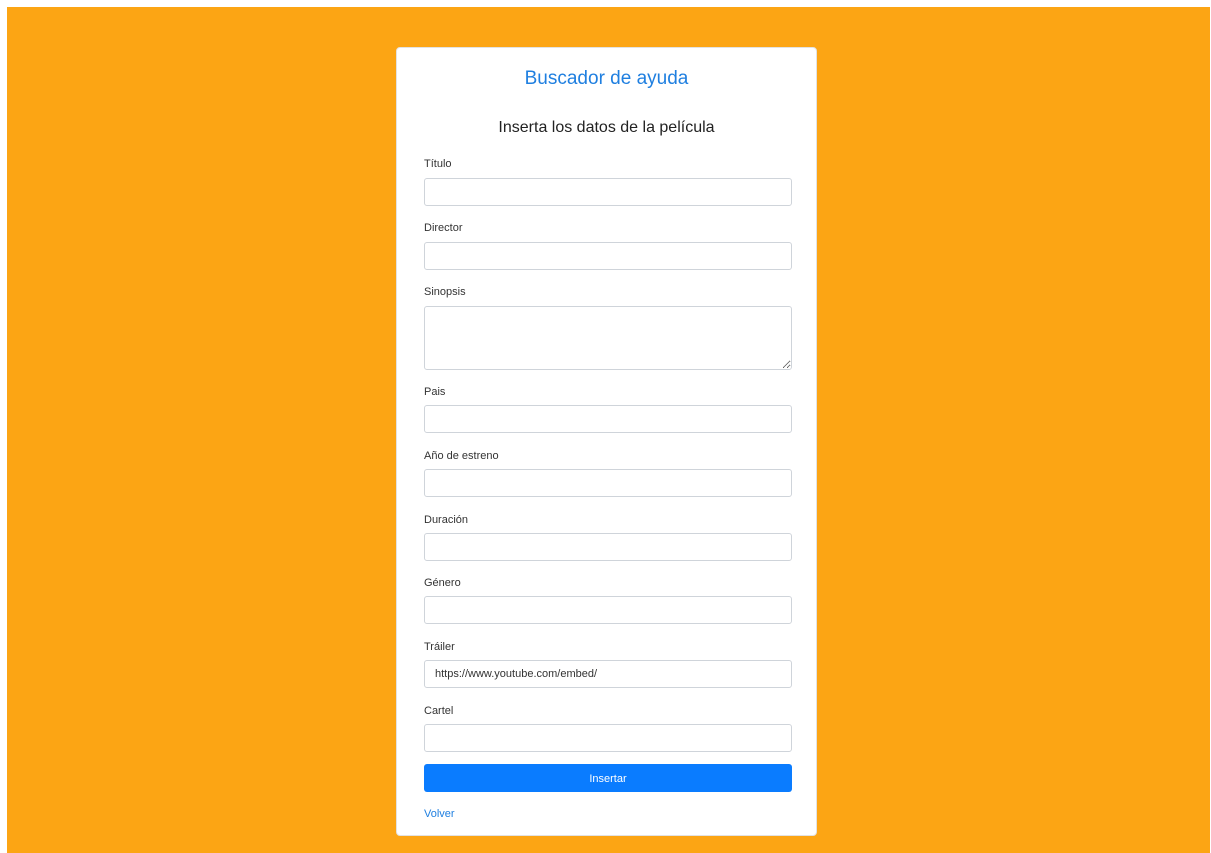 The width and height of the screenshot is (1211, 853). I want to click on genero-label: Género, so click(442, 583).